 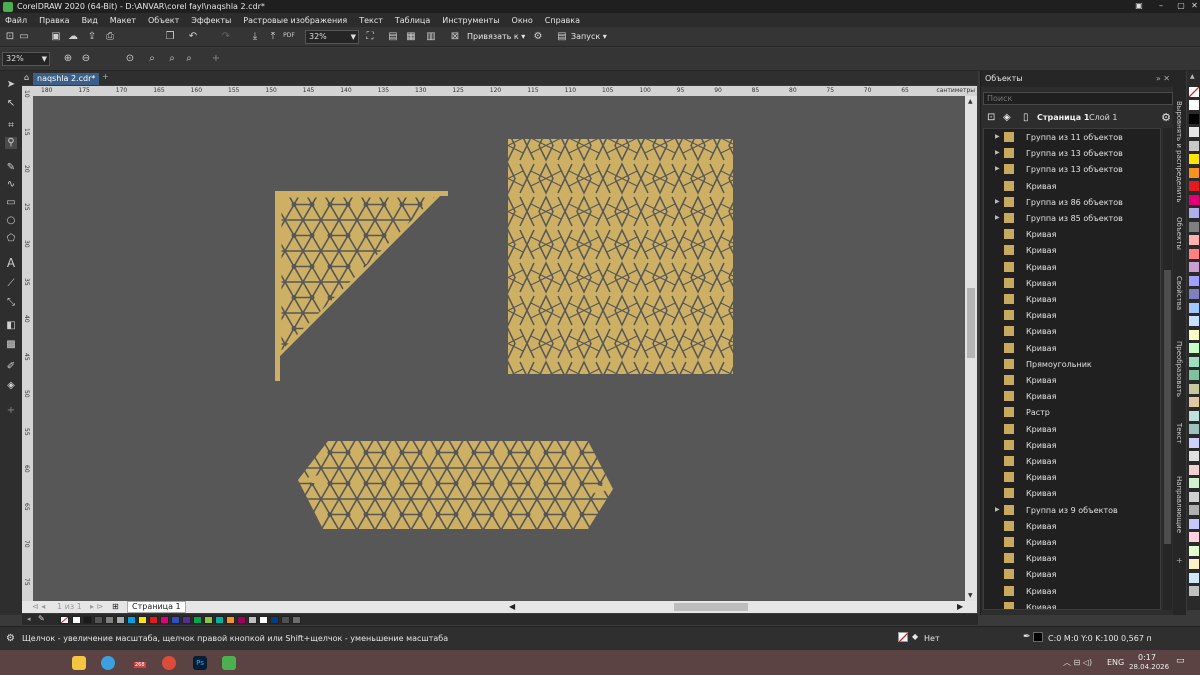 I want to click on polygon-tool-icon: ⬠, so click(x=11, y=239).